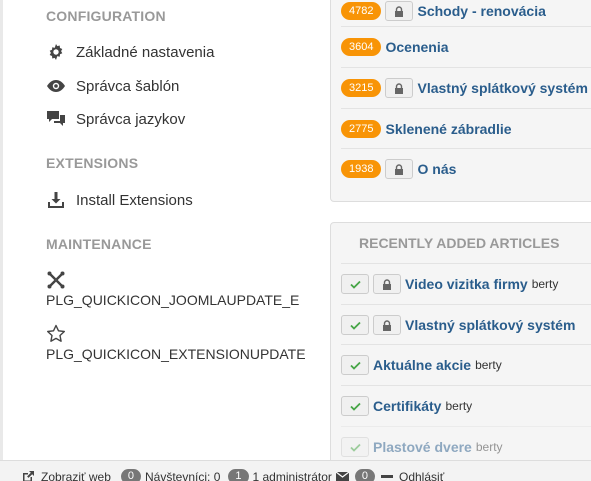 The width and height of the screenshot is (591, 481). What do you see at coordinates (56, 334) in the screenshot?
I see `star-icon` at bounding box center [56, 334].